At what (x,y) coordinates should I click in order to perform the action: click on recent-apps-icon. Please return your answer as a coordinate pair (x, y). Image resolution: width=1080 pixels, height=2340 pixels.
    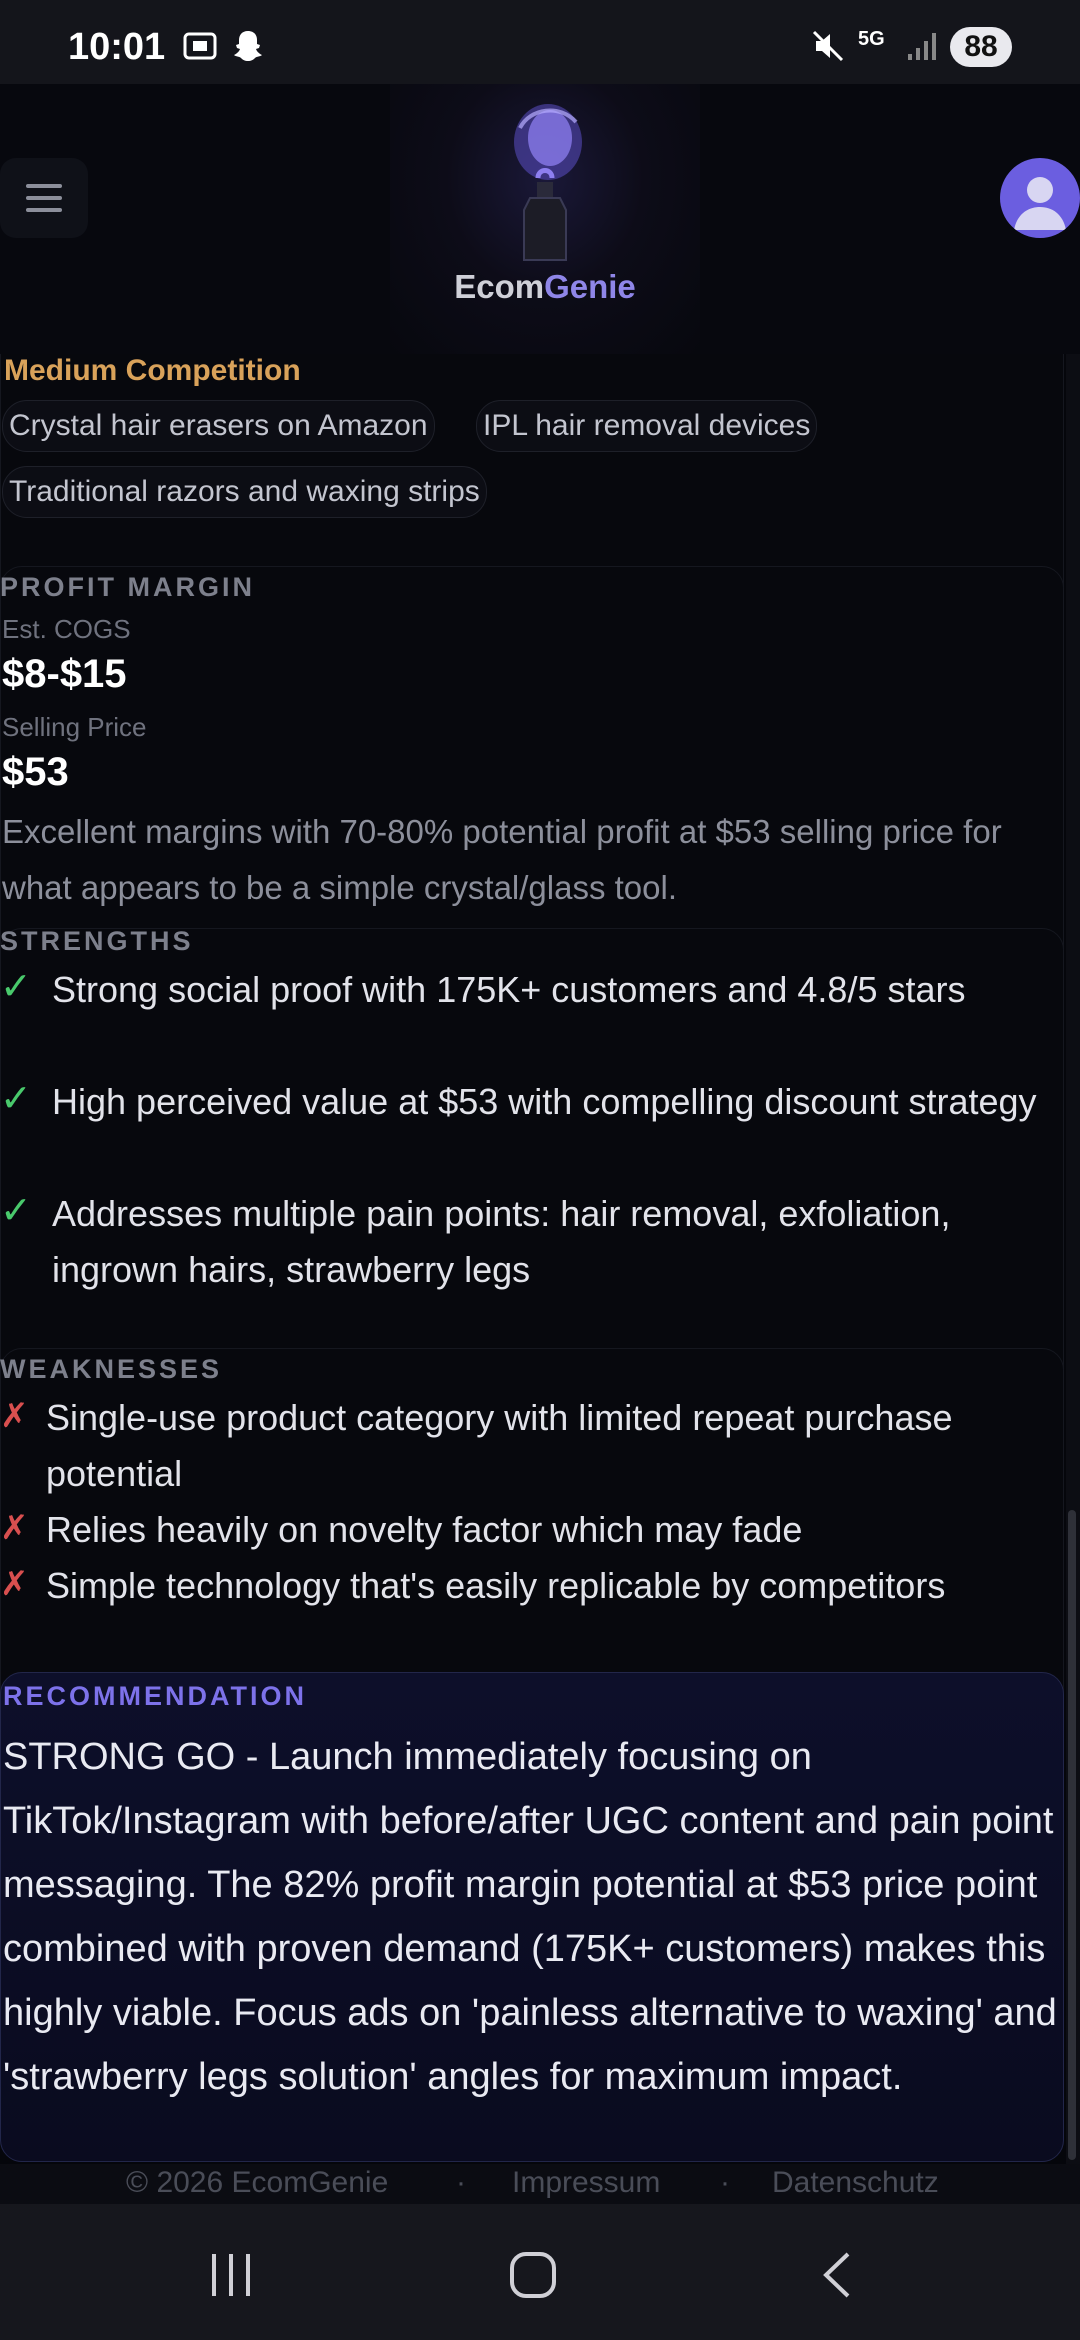
    Looking at the image, I should click on (231, 2275).